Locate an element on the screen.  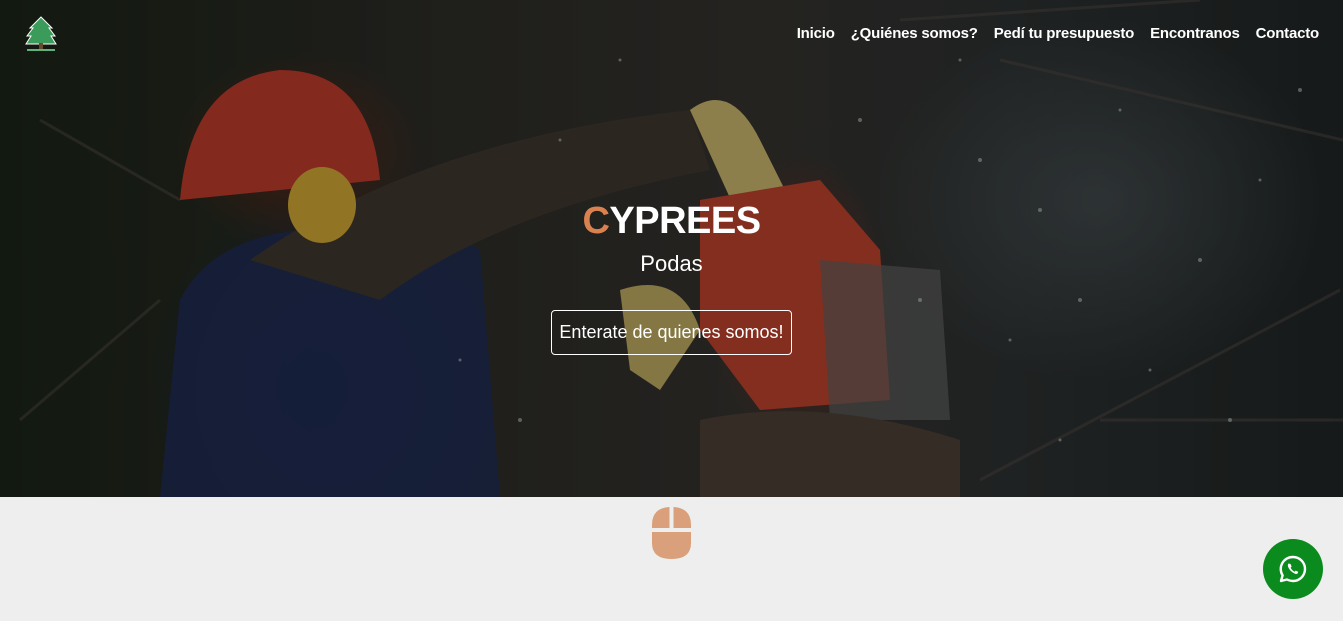
cypress-tree-logo-icon is located at coordinates (41, 33).